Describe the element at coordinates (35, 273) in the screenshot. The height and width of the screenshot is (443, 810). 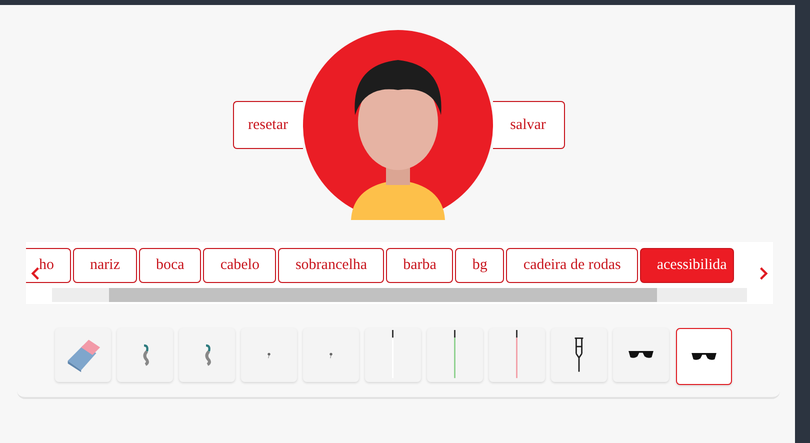
I see `chevron-left-icon` at that location.